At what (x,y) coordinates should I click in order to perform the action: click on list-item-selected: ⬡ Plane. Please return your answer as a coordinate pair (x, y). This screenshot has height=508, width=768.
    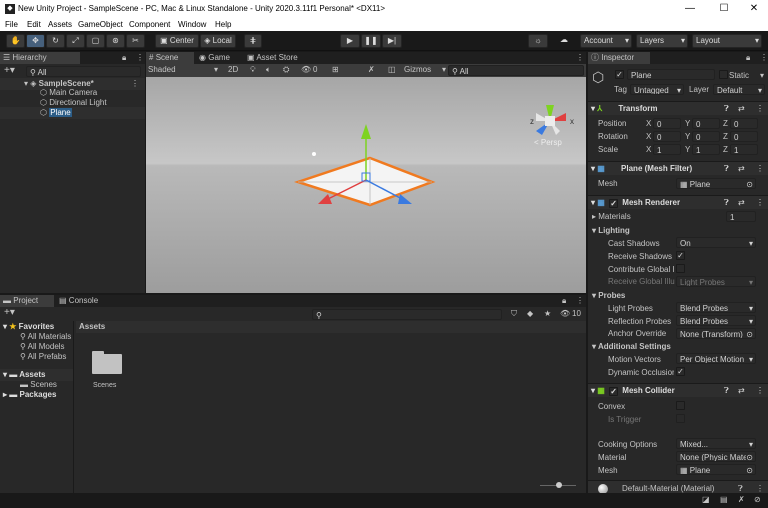
    Looking at the image, I should click on (72, 113).